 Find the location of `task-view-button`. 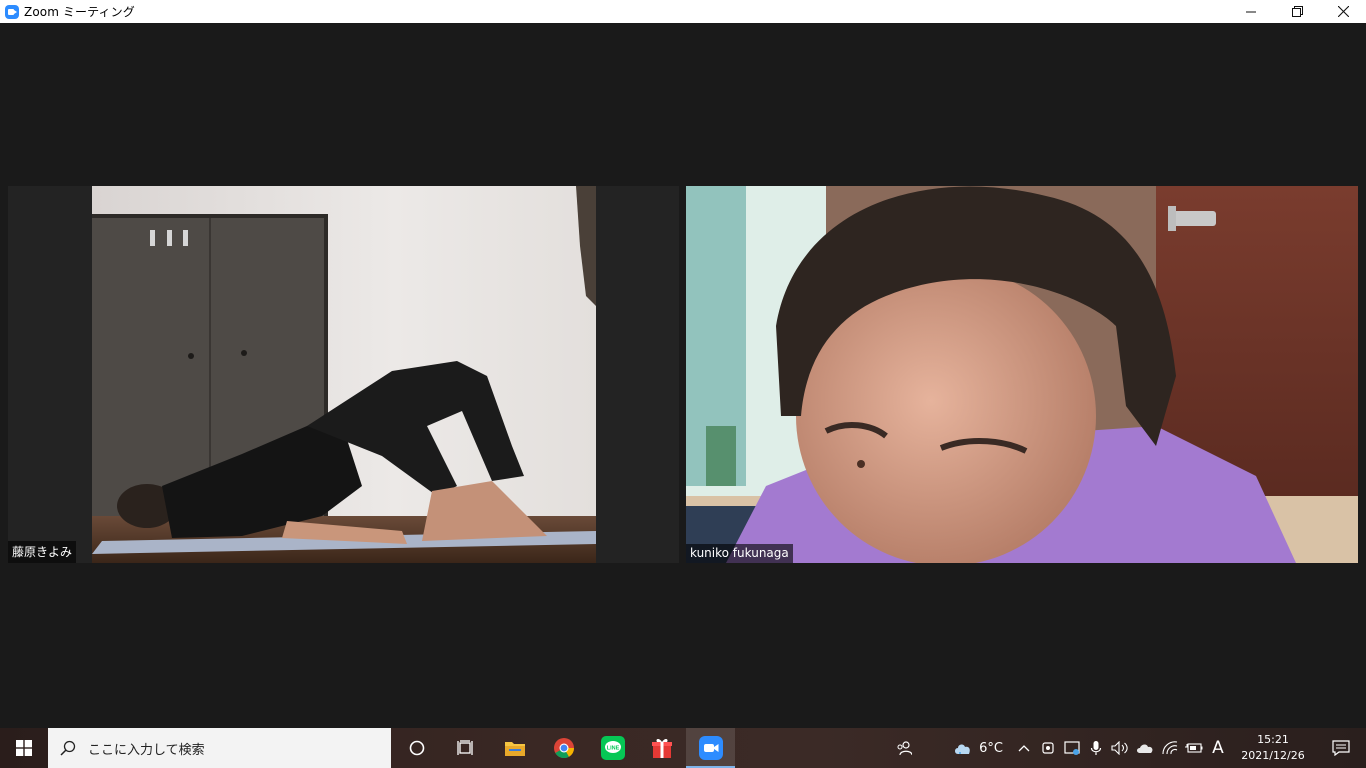

task-view-button is located at coordinates (465, 748).